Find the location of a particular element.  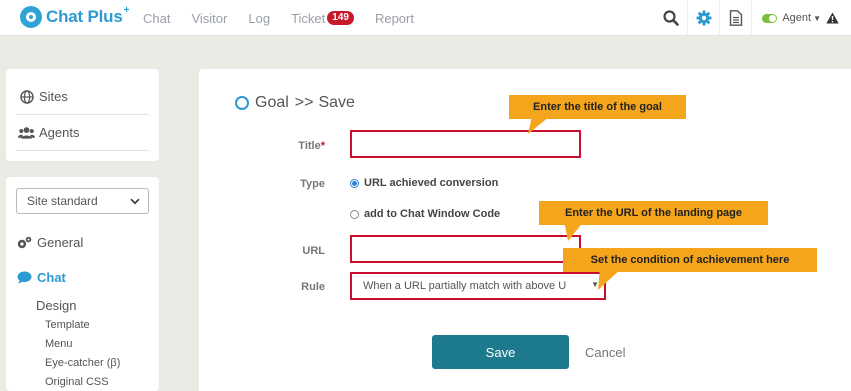

circle-icon is located at coordinates (242, 103).